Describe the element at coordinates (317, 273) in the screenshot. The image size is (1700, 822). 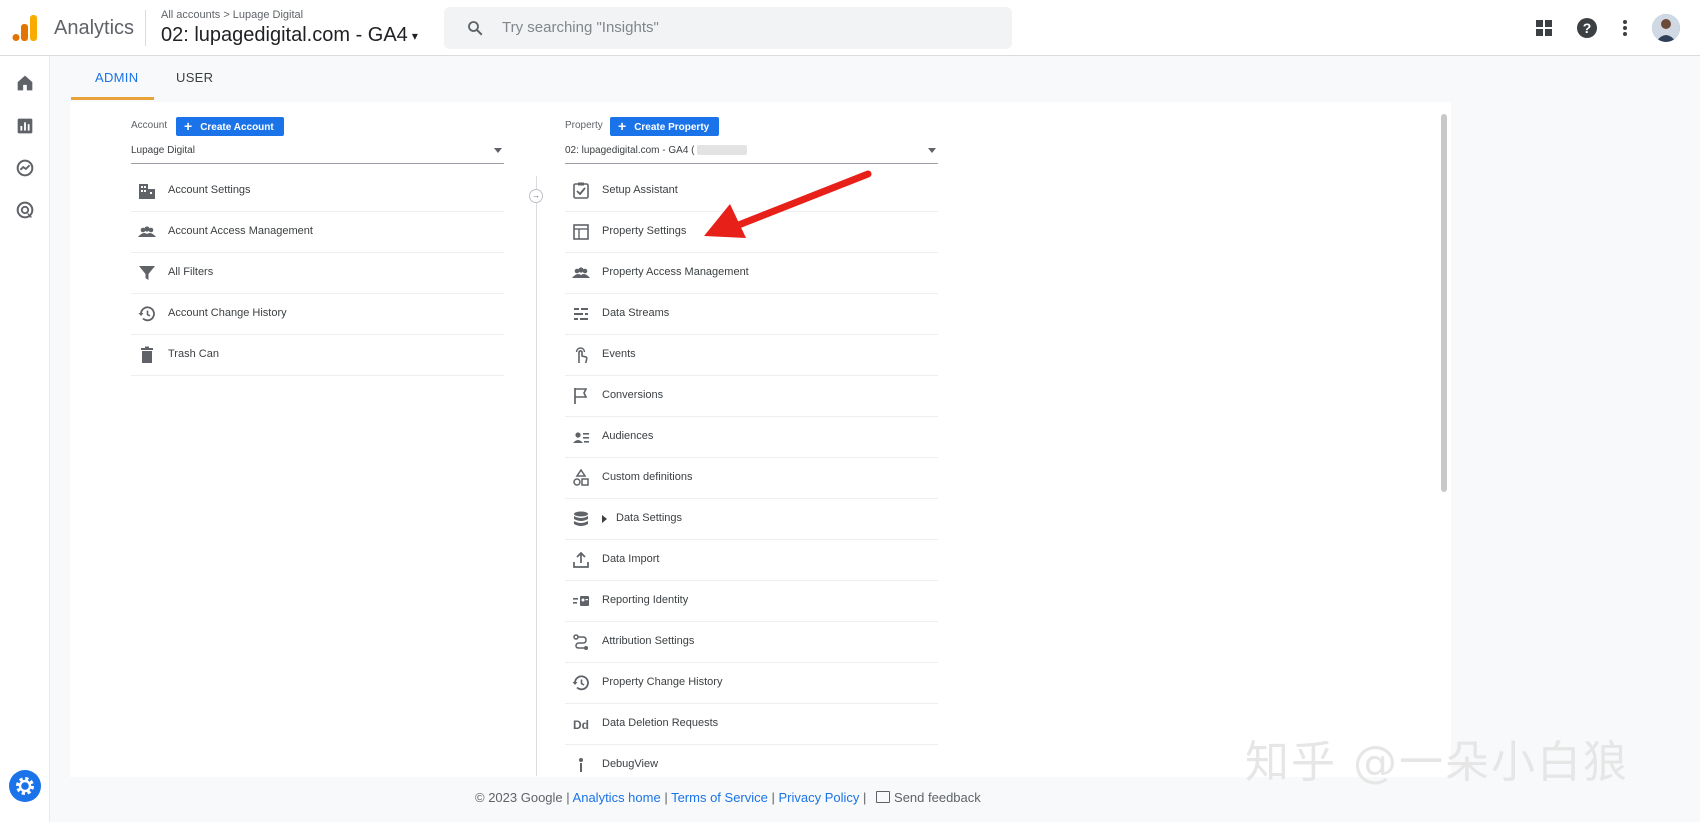
I see `menu-all-filters: All Filters` at that location.